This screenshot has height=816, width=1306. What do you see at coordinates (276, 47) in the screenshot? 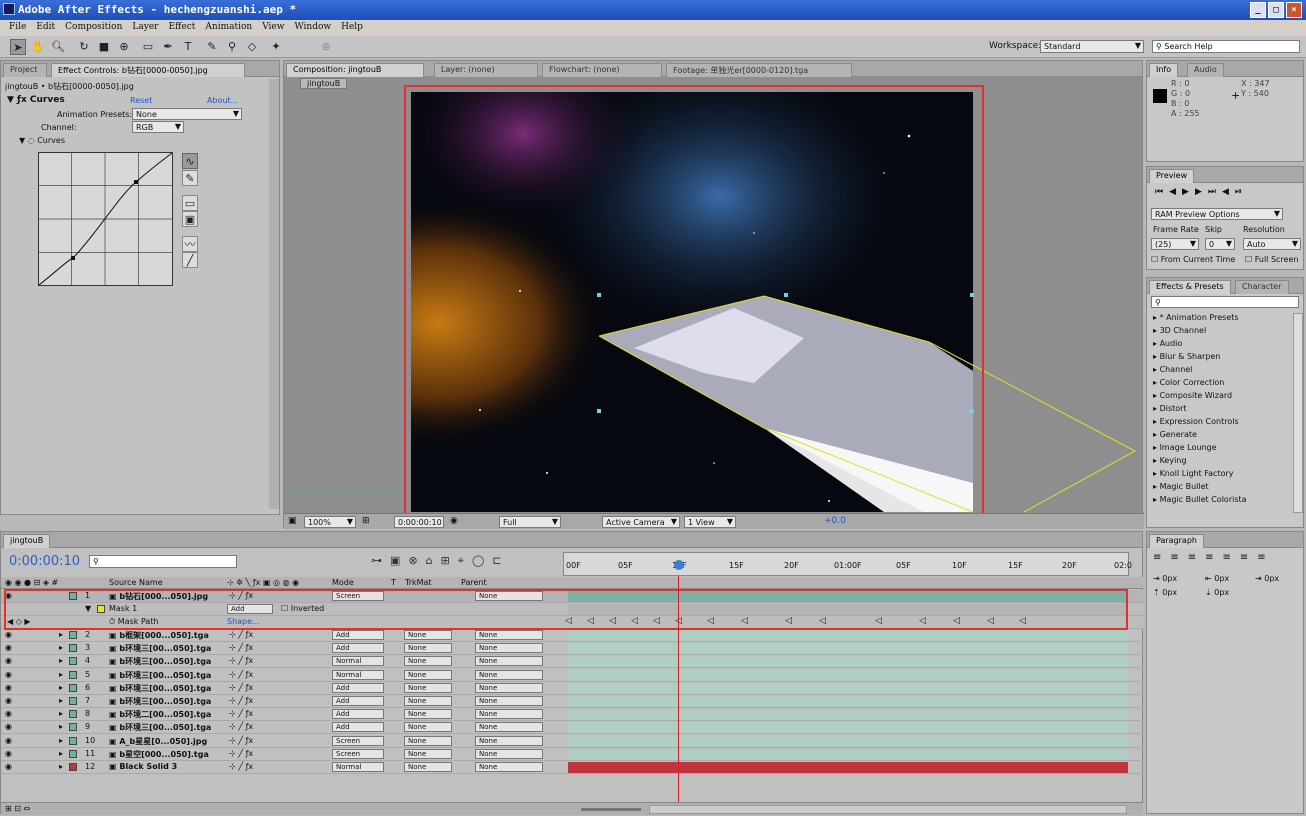
I see `puppet-pin-tool-icon: ✦` at bounding box center [276, 47].